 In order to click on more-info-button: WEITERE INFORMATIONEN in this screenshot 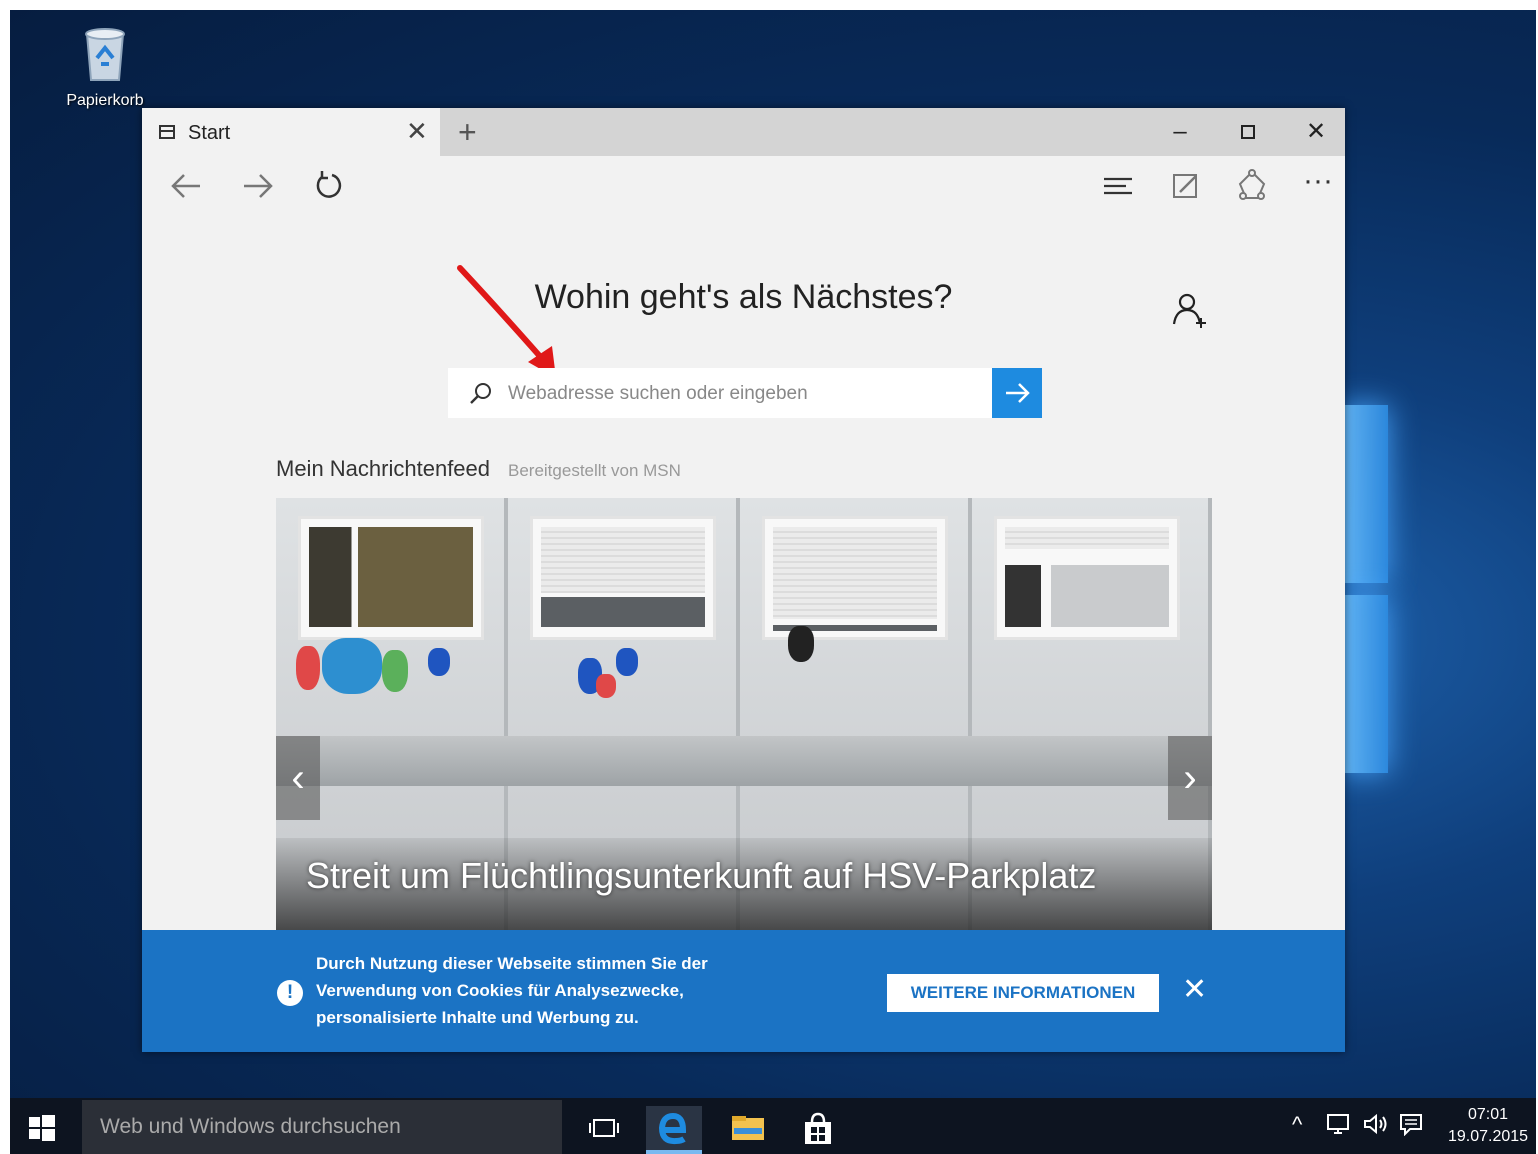, I will do `click(1023, 993)`.